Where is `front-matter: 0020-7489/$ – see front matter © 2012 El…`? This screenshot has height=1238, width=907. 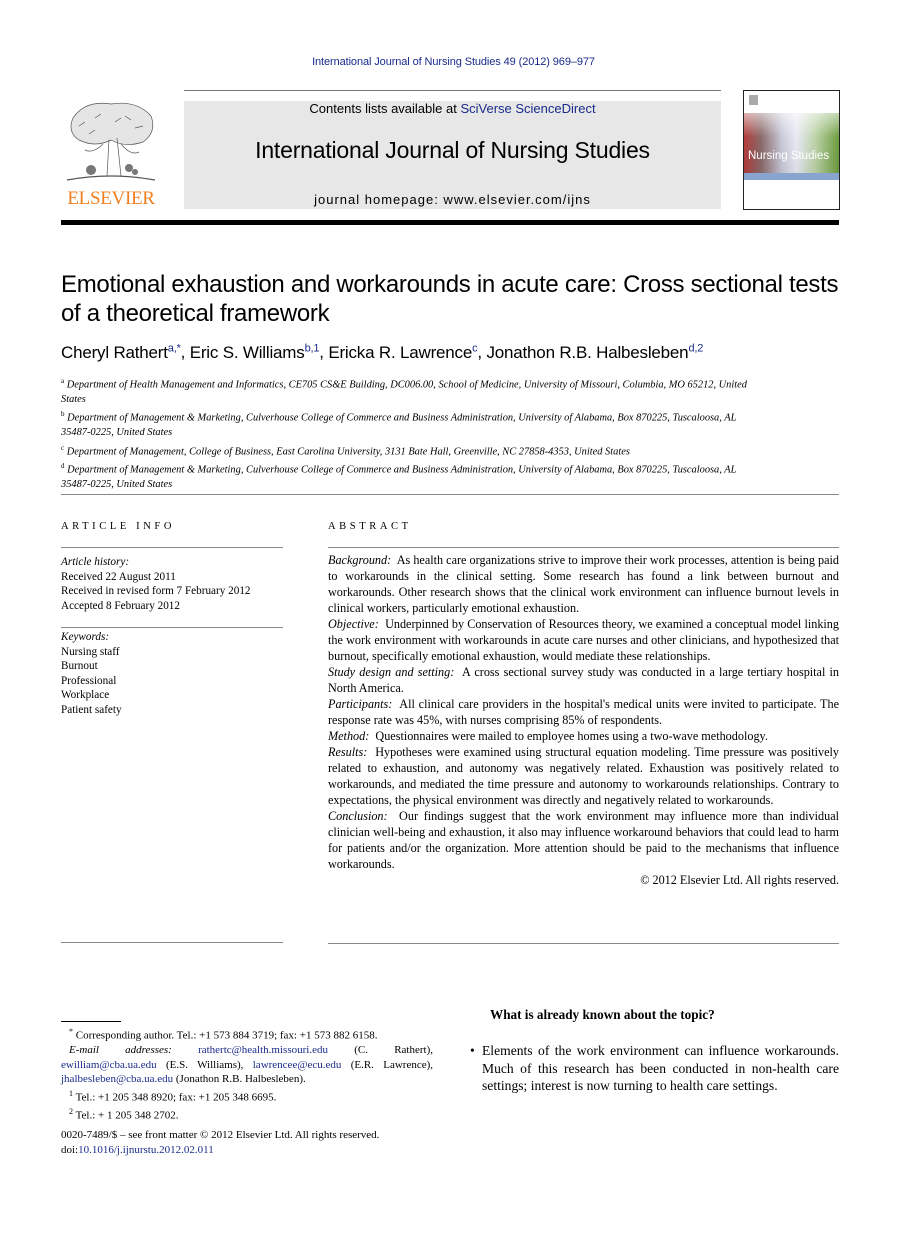
front-matter: 0020-7489/$ – see front matter © 2012 El… is located at coordinates (251, 1142).